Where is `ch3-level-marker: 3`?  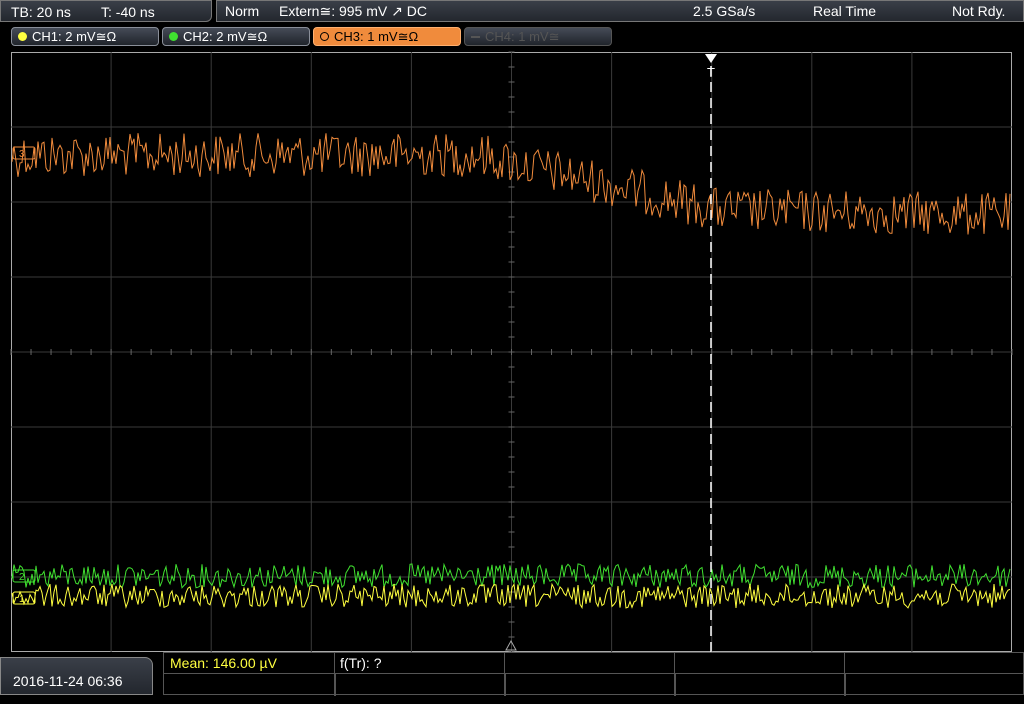
ch3-level-marker: 3 is located at coordinates (24, 153).